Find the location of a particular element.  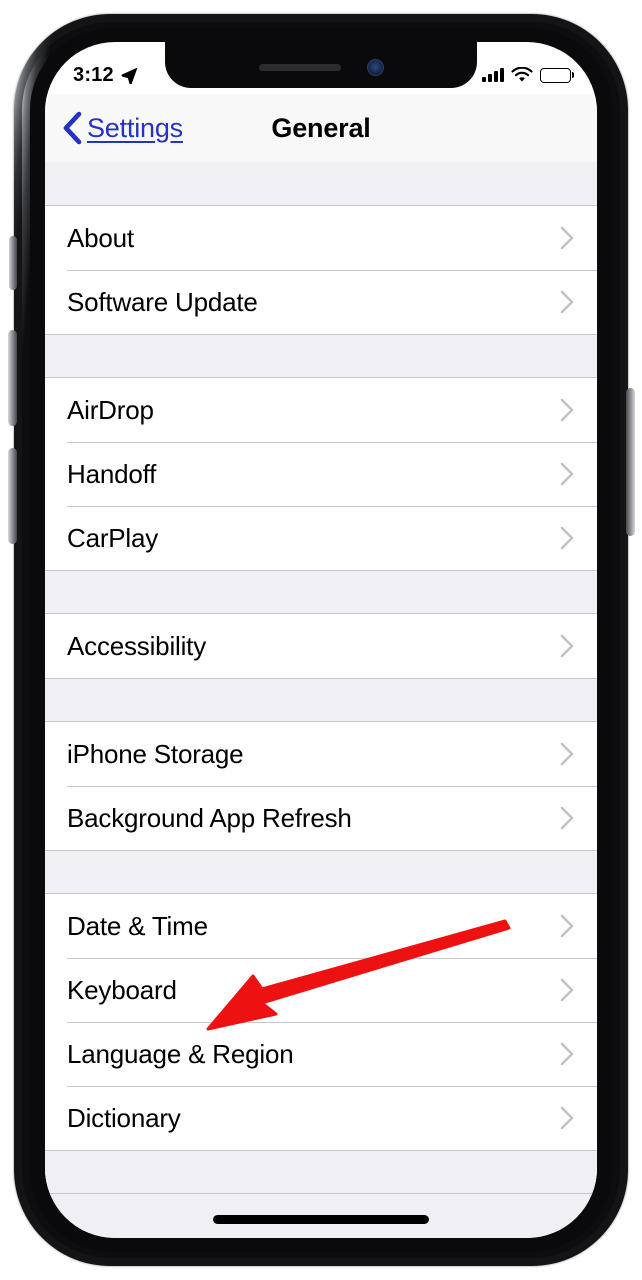

row-label: Date & Time is located at coordinates (137, 925).